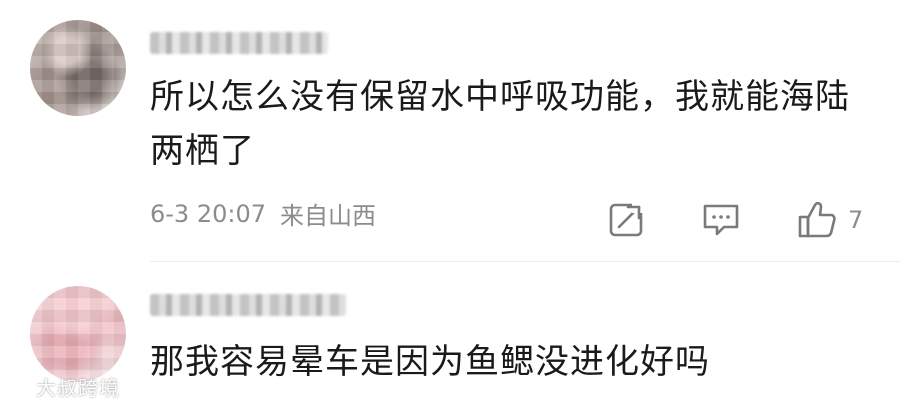 The height and width of the screenshot is (402, 900). I want to click on reply-button, so click(721, 220).